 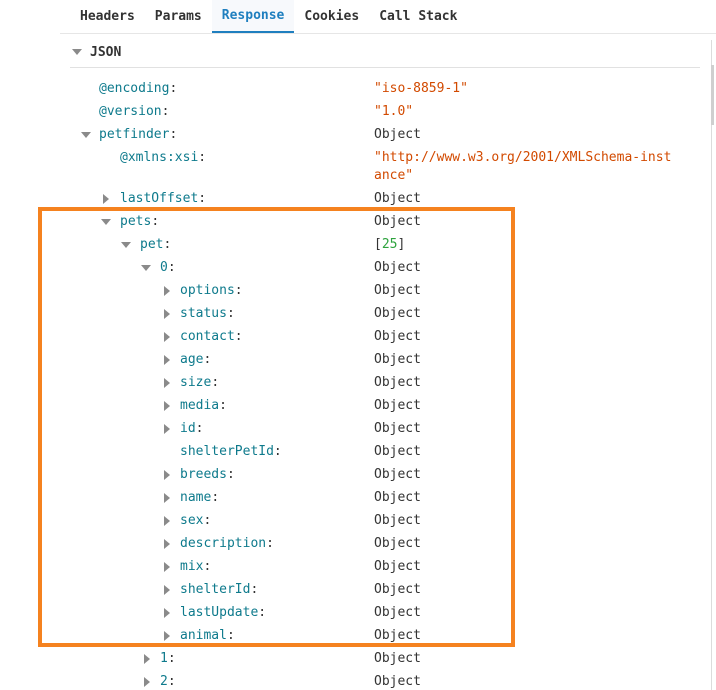 I want to click on json-section-header: JSON, so click(x=96, y=52).